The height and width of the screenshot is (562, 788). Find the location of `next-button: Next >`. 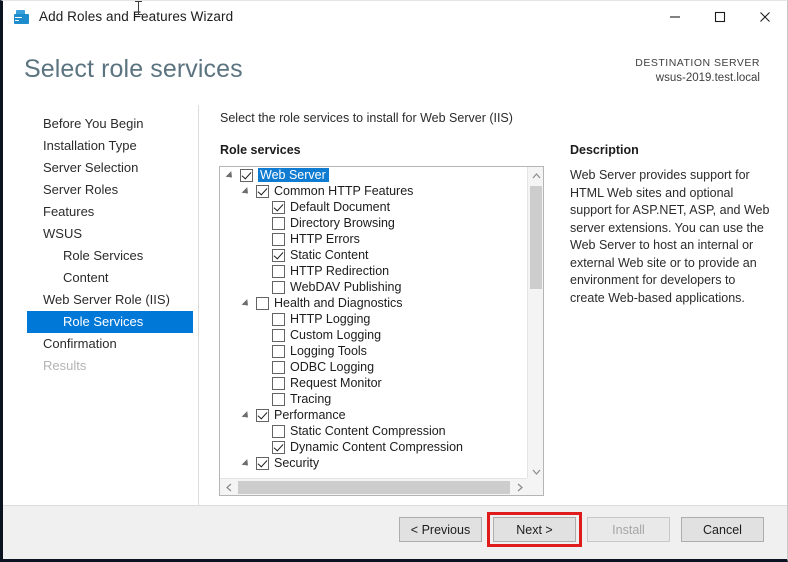

next-button: Next > is located at coordinates (534, 529).